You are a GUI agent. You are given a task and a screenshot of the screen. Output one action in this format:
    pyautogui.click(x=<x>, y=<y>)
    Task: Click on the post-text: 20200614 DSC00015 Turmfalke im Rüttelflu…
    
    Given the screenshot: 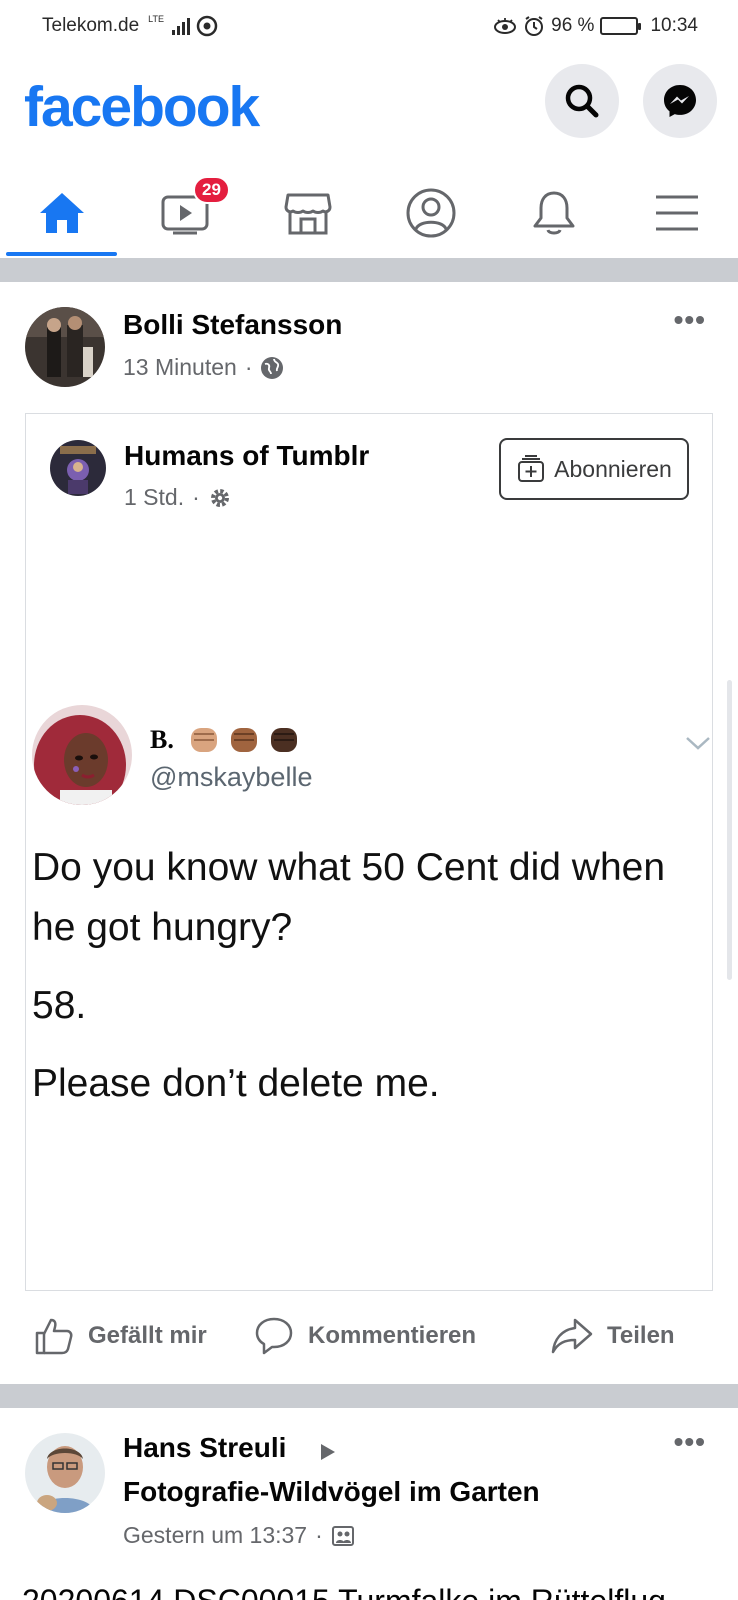 What is the action you would take?
    pyautogui.click(x=344, y=1591)
    